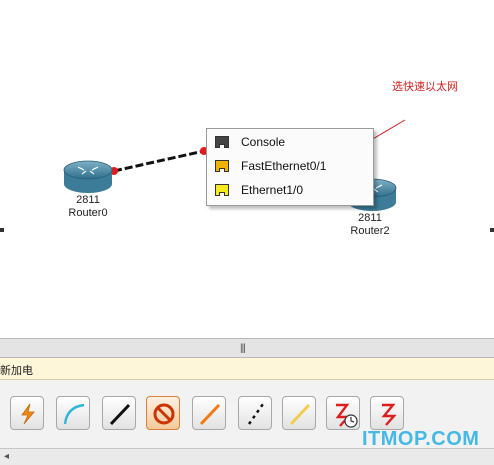 The width and height of the screenshot is (494, 465). I want to click on fastethernet-port-icon, so click(222, 166).